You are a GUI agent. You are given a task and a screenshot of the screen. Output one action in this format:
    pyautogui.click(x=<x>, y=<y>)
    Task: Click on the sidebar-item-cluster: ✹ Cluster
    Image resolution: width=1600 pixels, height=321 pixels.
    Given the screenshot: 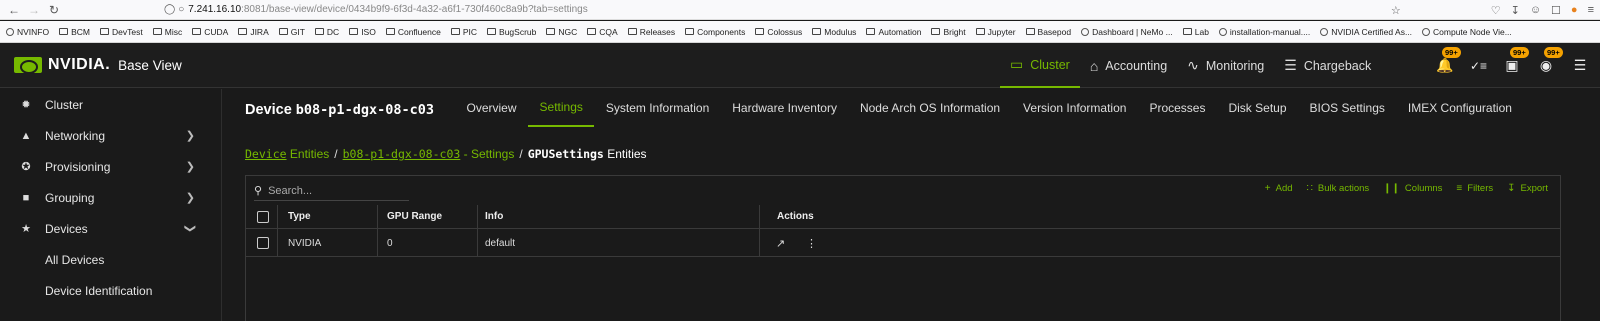 What is the action you would take?
    pyautogui.click(x=110, y=104)
    